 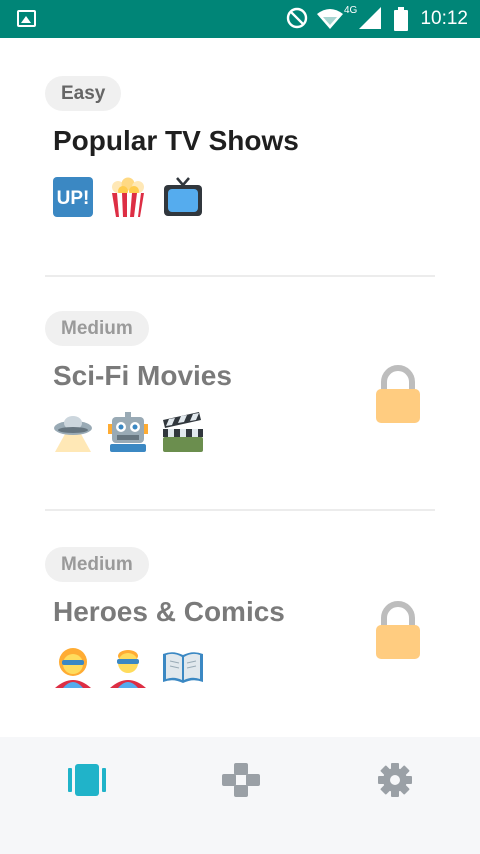 I want to click on nav-settings-tab, so click(x=395, y=782).